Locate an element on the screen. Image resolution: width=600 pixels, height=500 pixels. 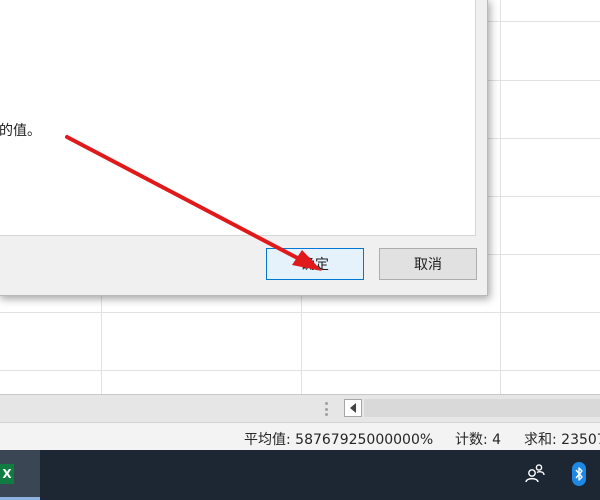
status-bar: 平均值: 58767925000000% 计数: 4 求和: 23507 is located at coordinates (300, 436).